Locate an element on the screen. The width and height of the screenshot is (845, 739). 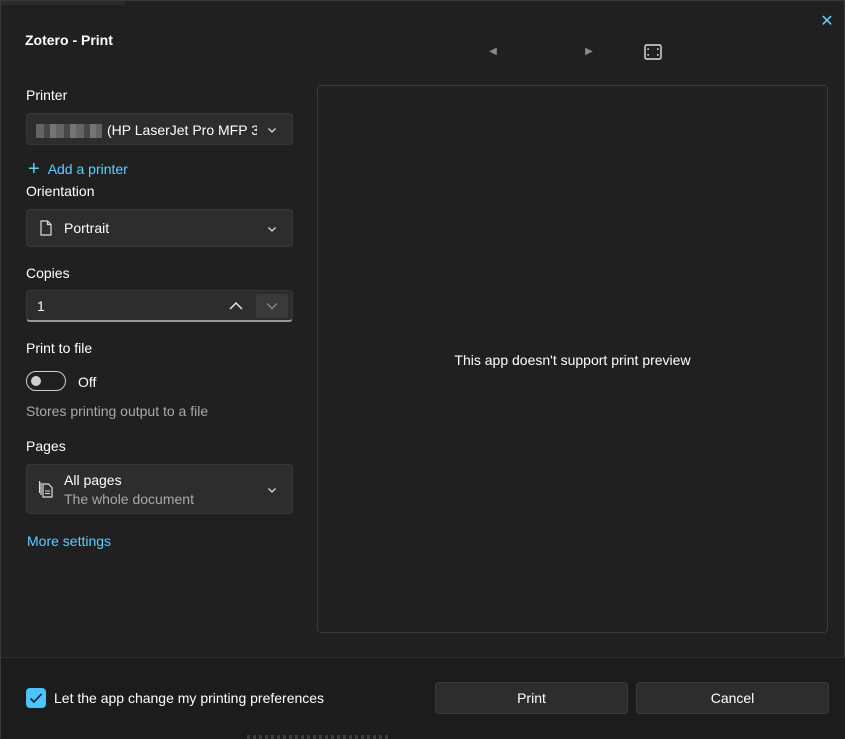
print-to-file-label: Print to file is located at coordinates (59, 348).